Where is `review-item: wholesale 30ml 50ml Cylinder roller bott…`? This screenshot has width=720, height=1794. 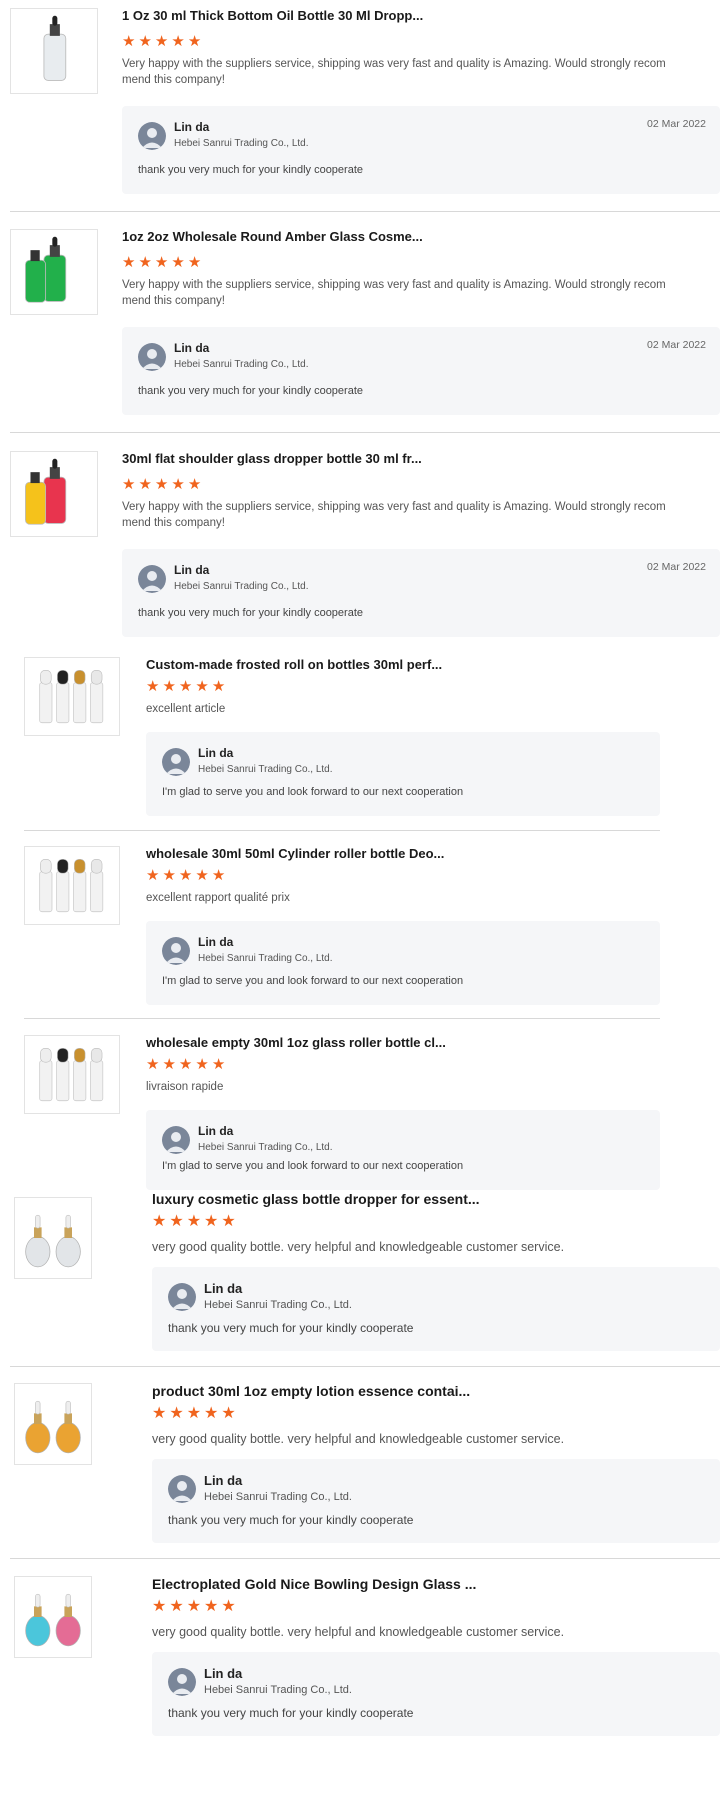
review-item: wholesale 30ml 50ml Cylinder roller bott… is located at coordinates (360, 953).